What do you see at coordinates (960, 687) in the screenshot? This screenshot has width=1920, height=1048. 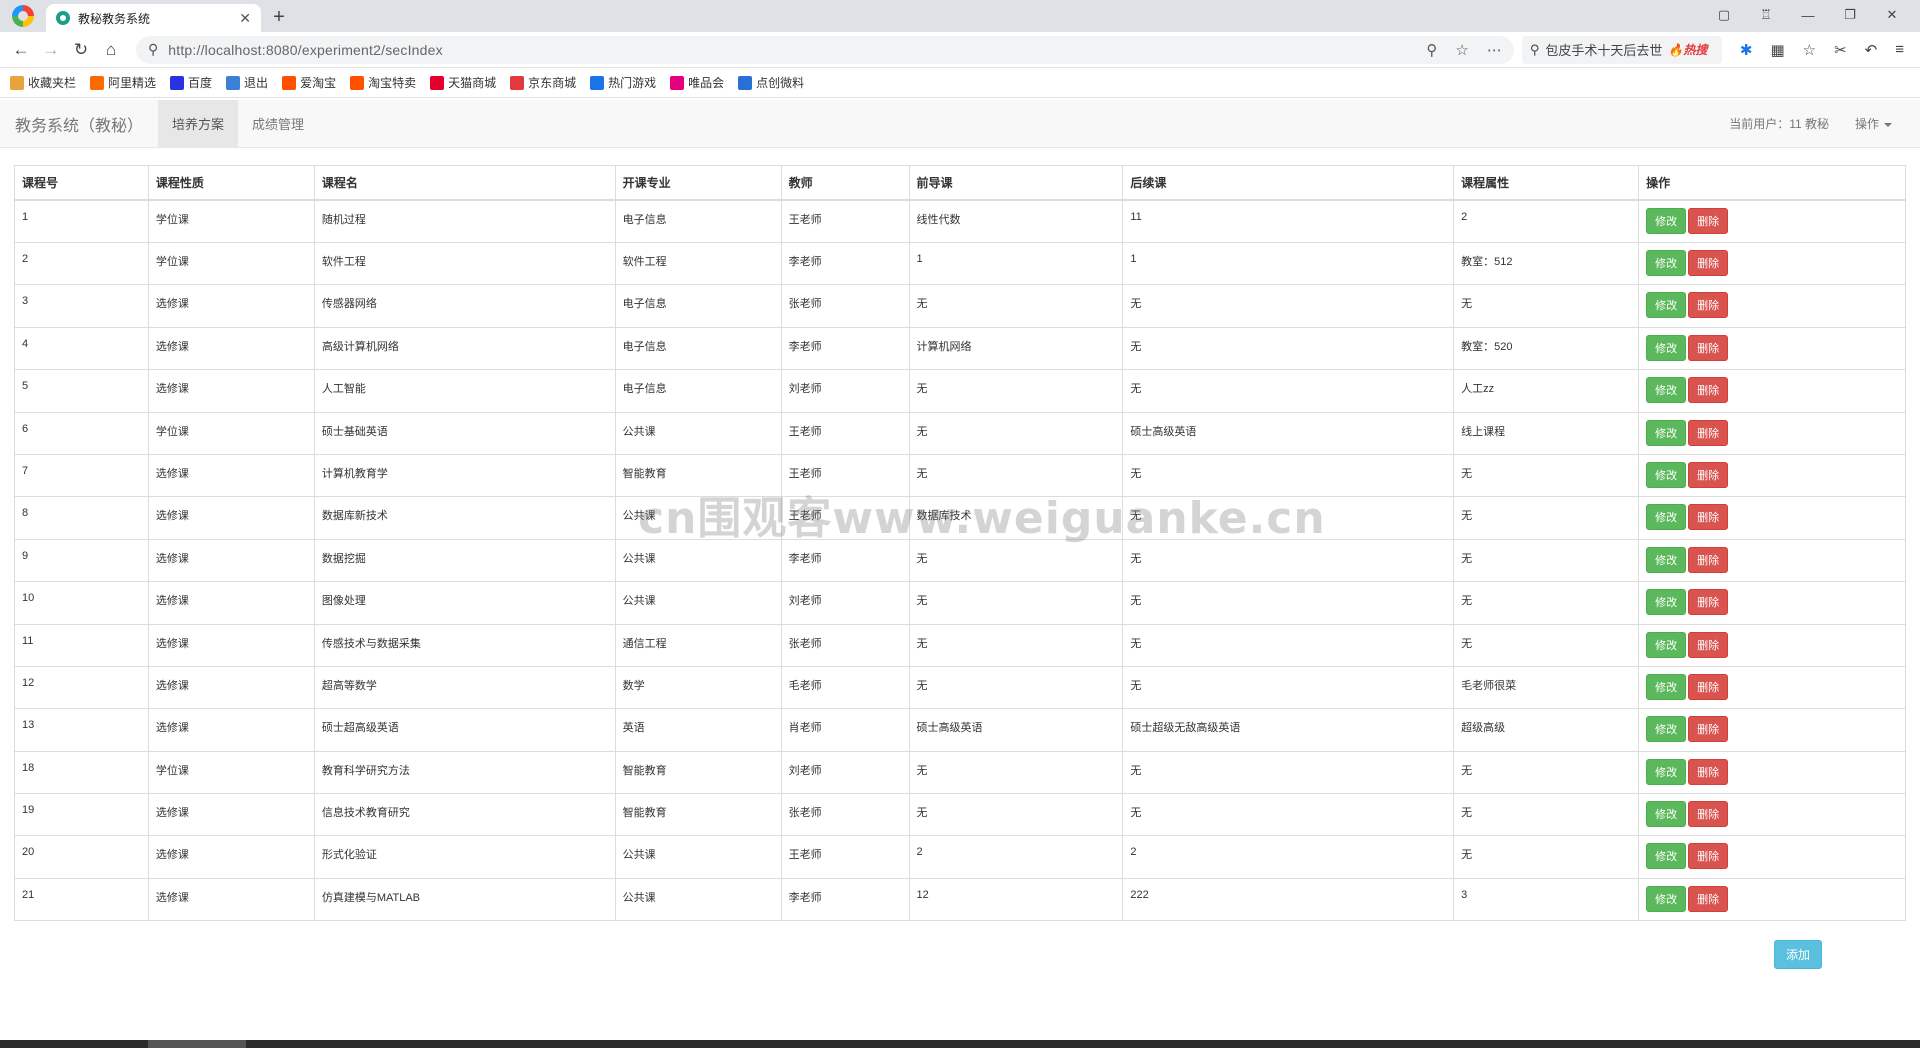 I see `table-row: 12 选修课 超高等数学 数学 毛老师无无毛老师很菜 修改 删除` at bounding box center [960, 687].